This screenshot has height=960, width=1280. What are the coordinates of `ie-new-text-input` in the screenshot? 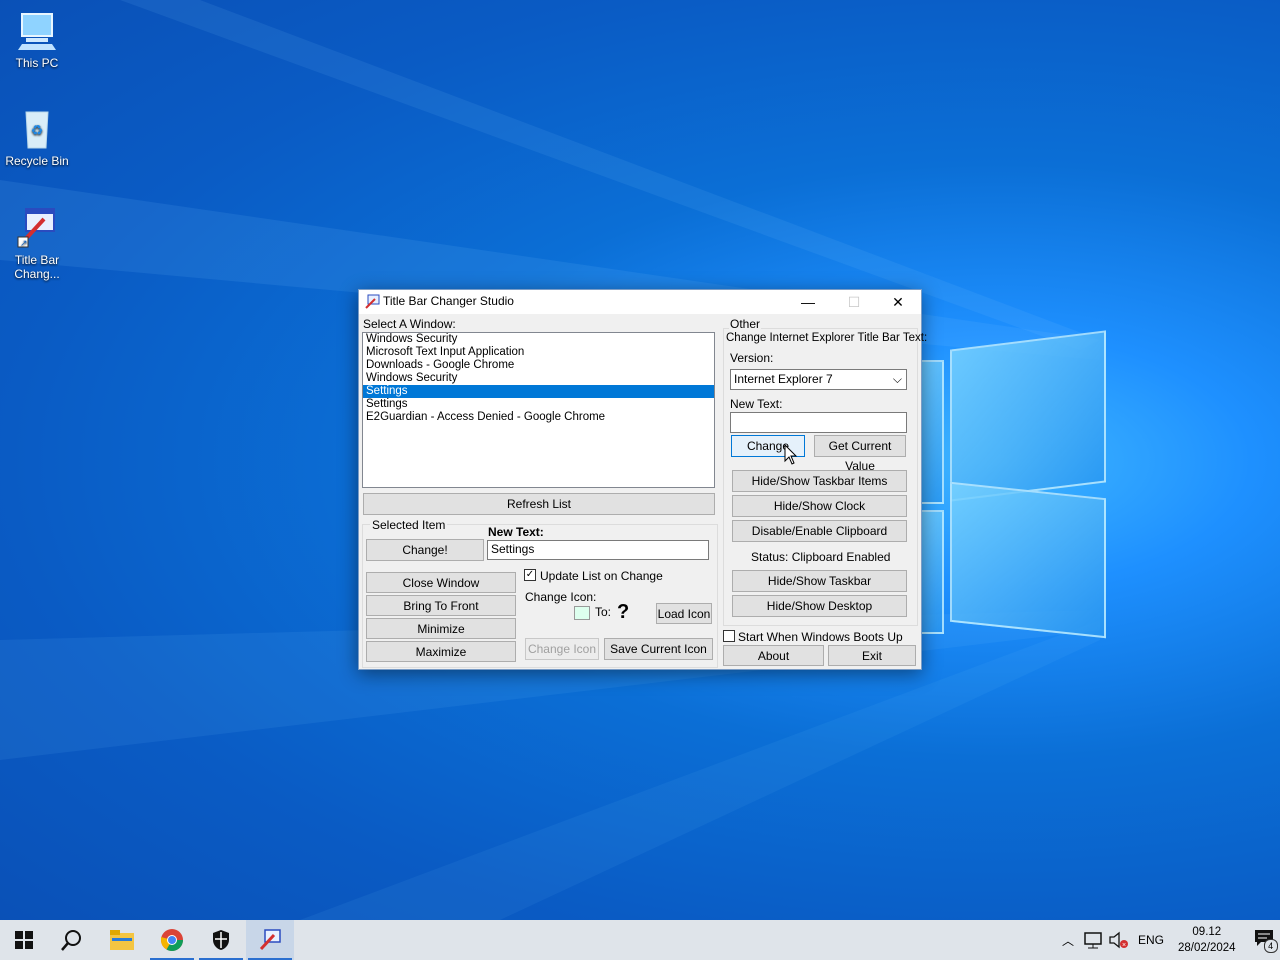 It's located at (818, 422).